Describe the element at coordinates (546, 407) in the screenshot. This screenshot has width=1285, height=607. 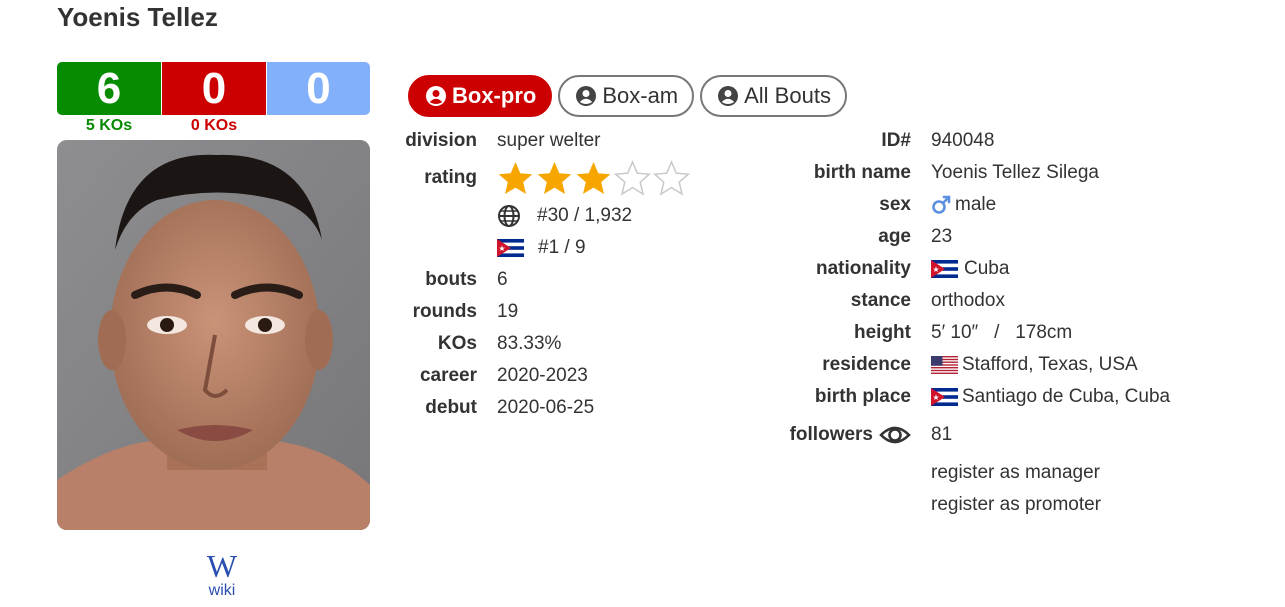
I see `debut-value: 2020-06-25` at that location.